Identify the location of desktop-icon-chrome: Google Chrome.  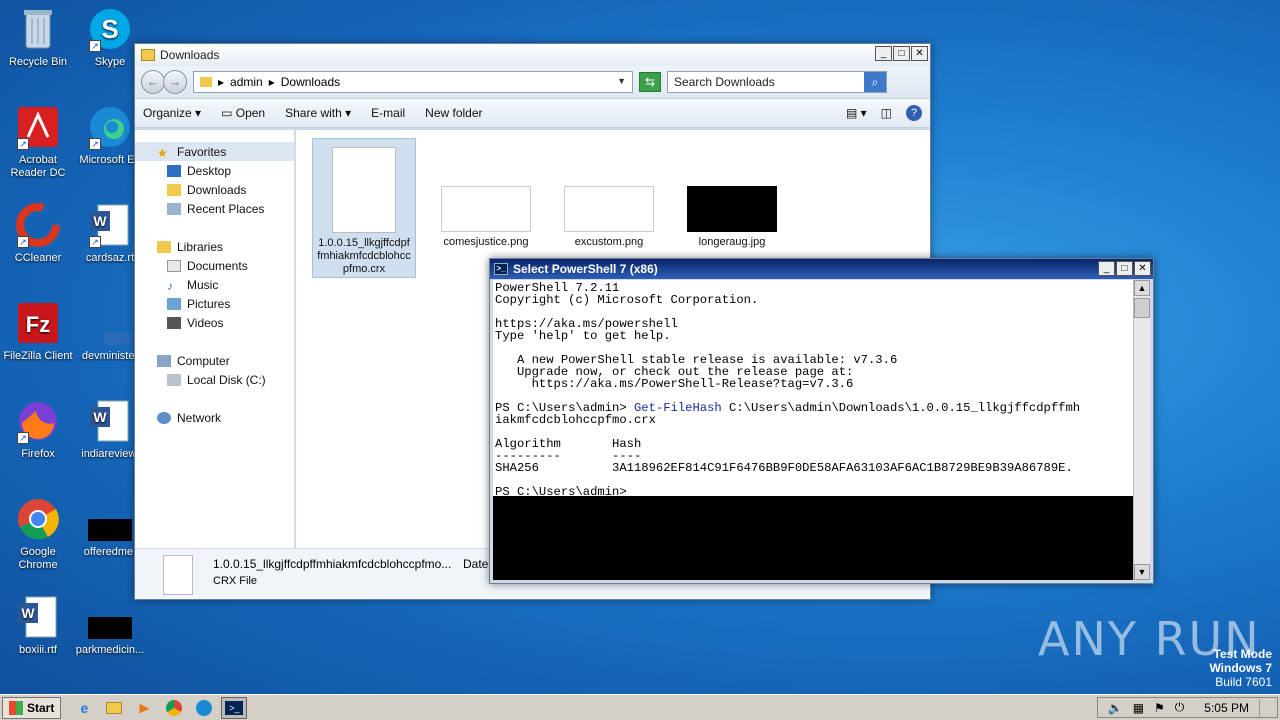
(38, 534).